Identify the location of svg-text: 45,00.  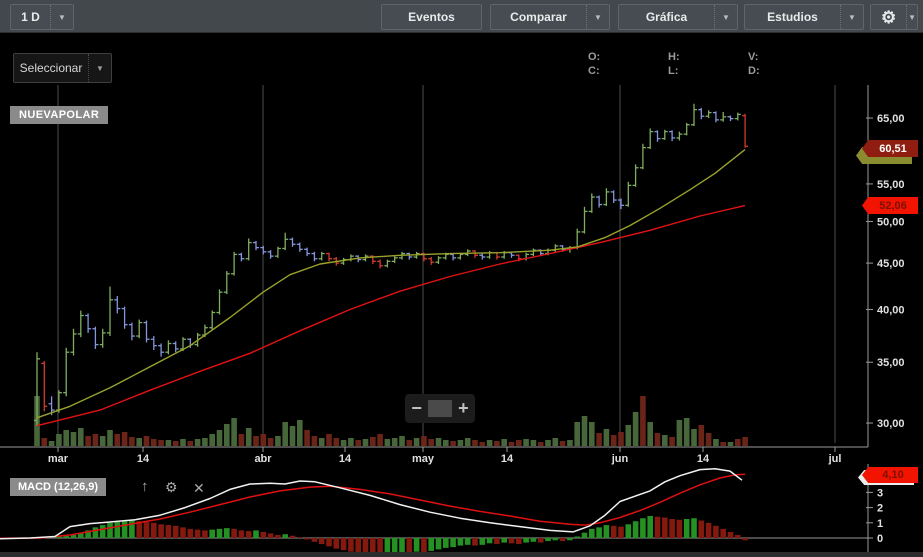
(891, 264).